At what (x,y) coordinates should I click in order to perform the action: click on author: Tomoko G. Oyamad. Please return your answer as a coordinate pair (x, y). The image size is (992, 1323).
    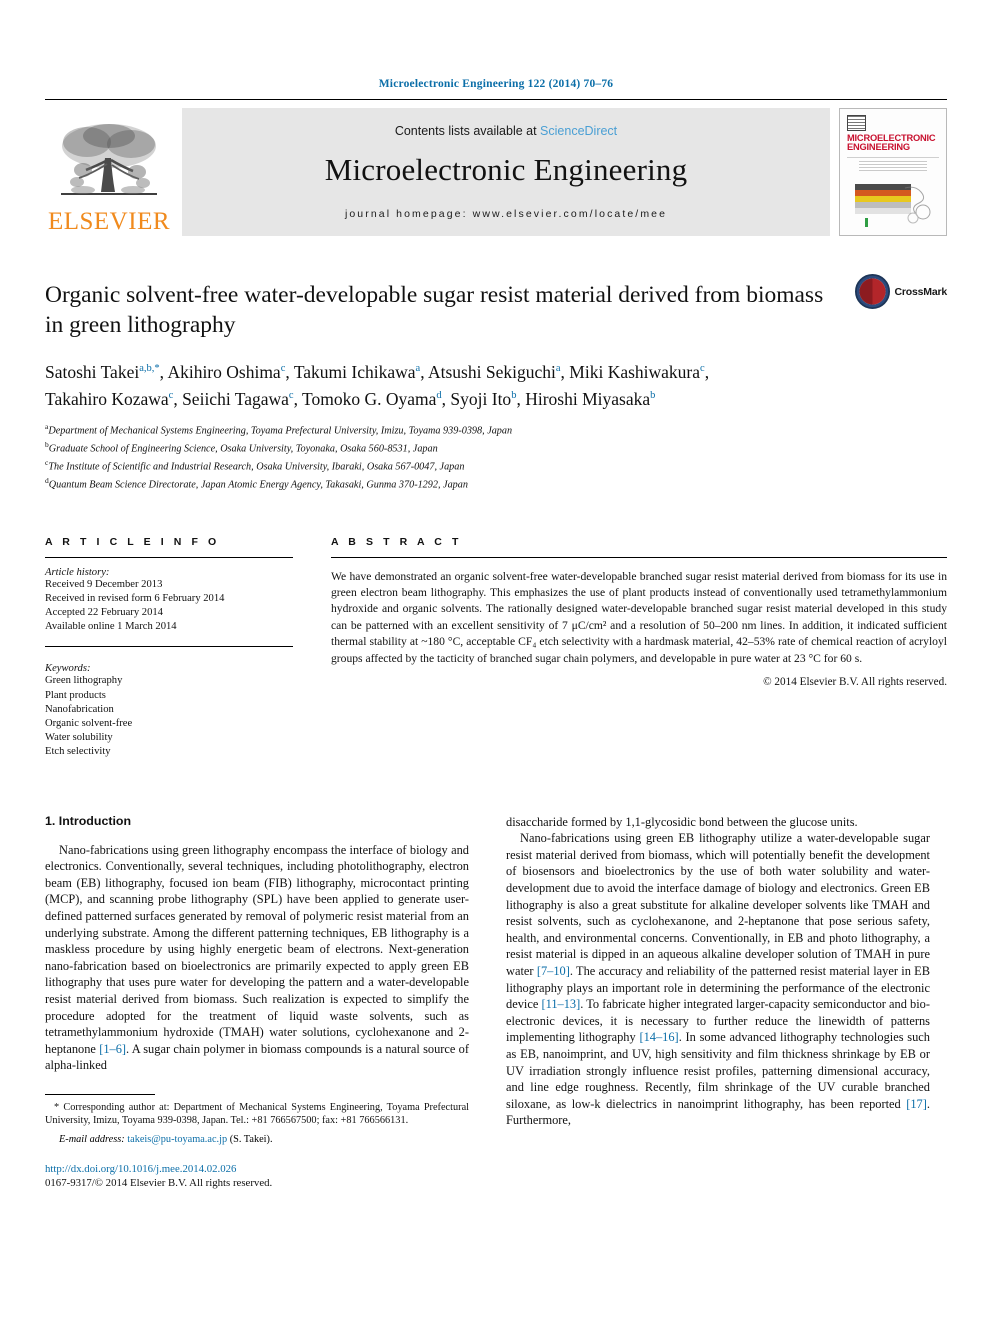
    Looking at the image, I should click on (372, 399).